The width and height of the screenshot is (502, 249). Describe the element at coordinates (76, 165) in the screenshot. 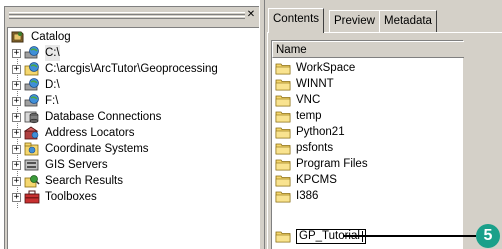

I see `tree-item-label: GIS Servers` at that location.